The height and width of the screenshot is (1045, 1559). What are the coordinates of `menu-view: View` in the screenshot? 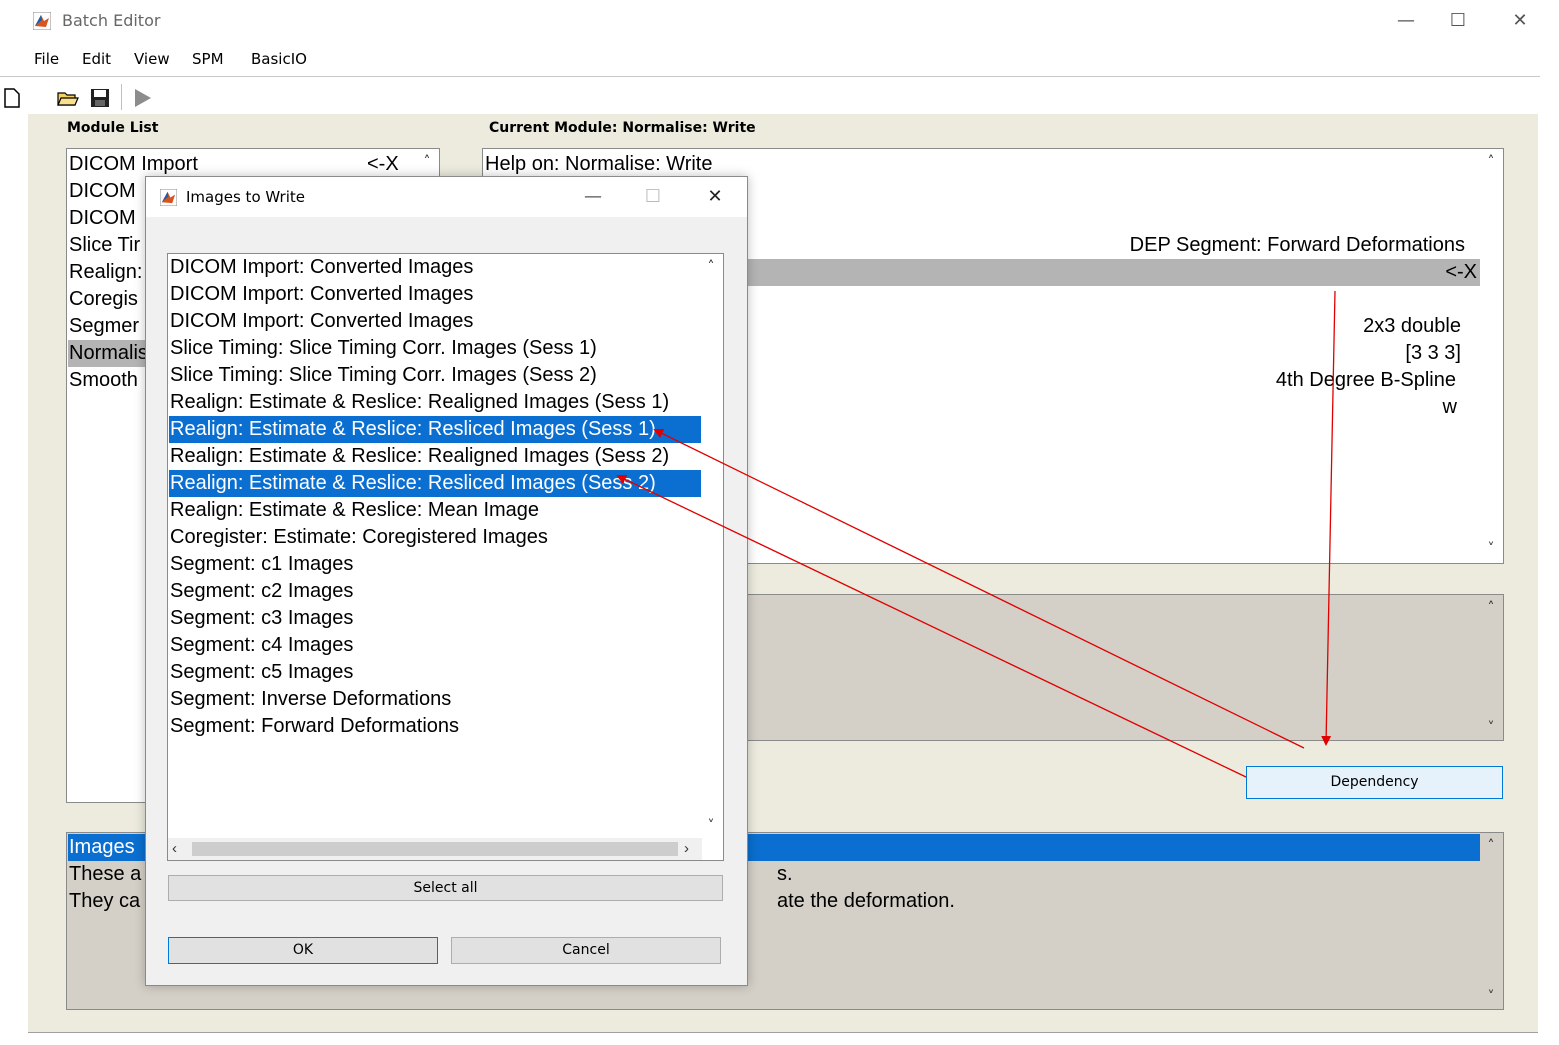 It's located at (152, 59).